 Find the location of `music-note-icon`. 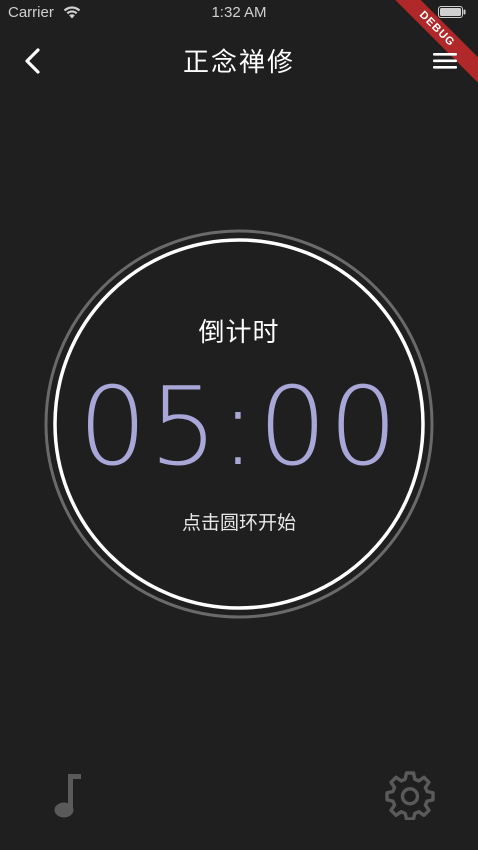

music-note-icon is located at coordinates (67, 796).